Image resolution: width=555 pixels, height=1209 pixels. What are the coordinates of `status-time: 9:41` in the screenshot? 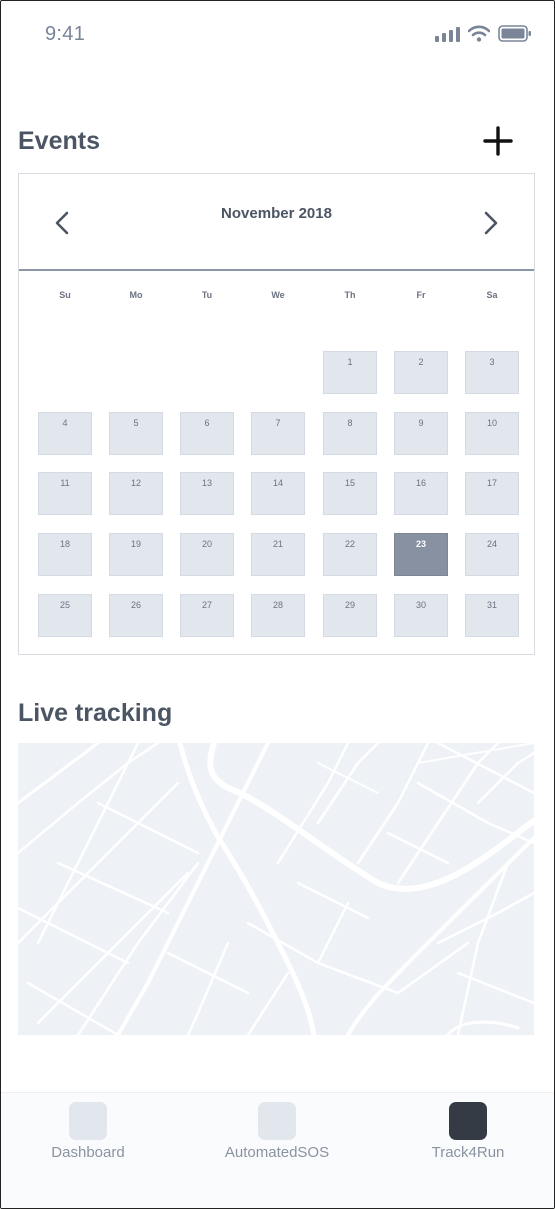 It's located at (65, 34).